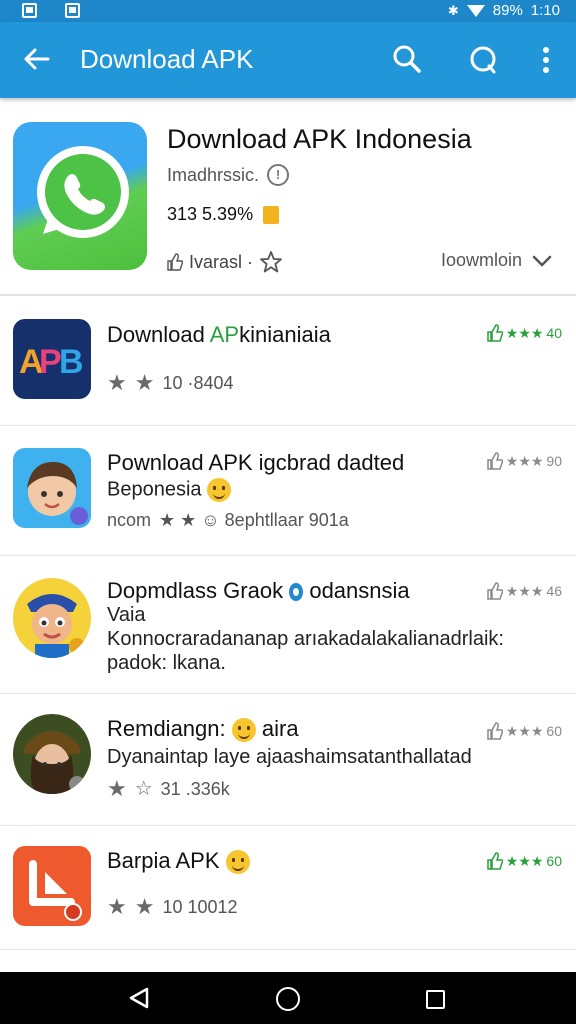 The height and width of the screenshot is (1024, 576). What do you see at coordinates (475, 10) in the screenshot?
I see `wifi-icon` at bounding box center [475, 10].